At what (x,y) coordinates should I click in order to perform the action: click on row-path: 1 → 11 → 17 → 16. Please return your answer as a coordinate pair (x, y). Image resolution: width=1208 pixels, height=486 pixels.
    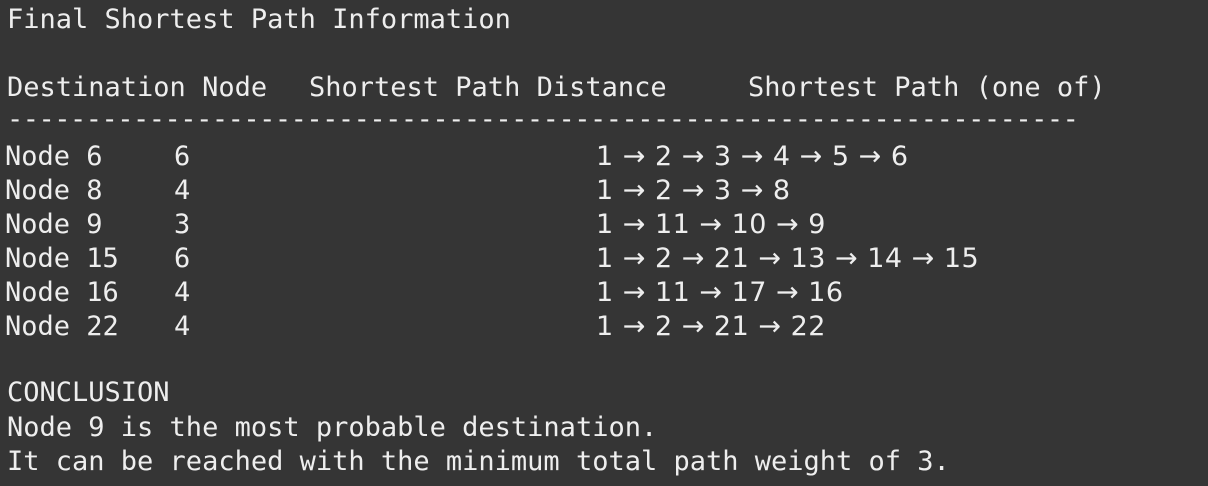
    Looking at the image, I should click on (720, 292).